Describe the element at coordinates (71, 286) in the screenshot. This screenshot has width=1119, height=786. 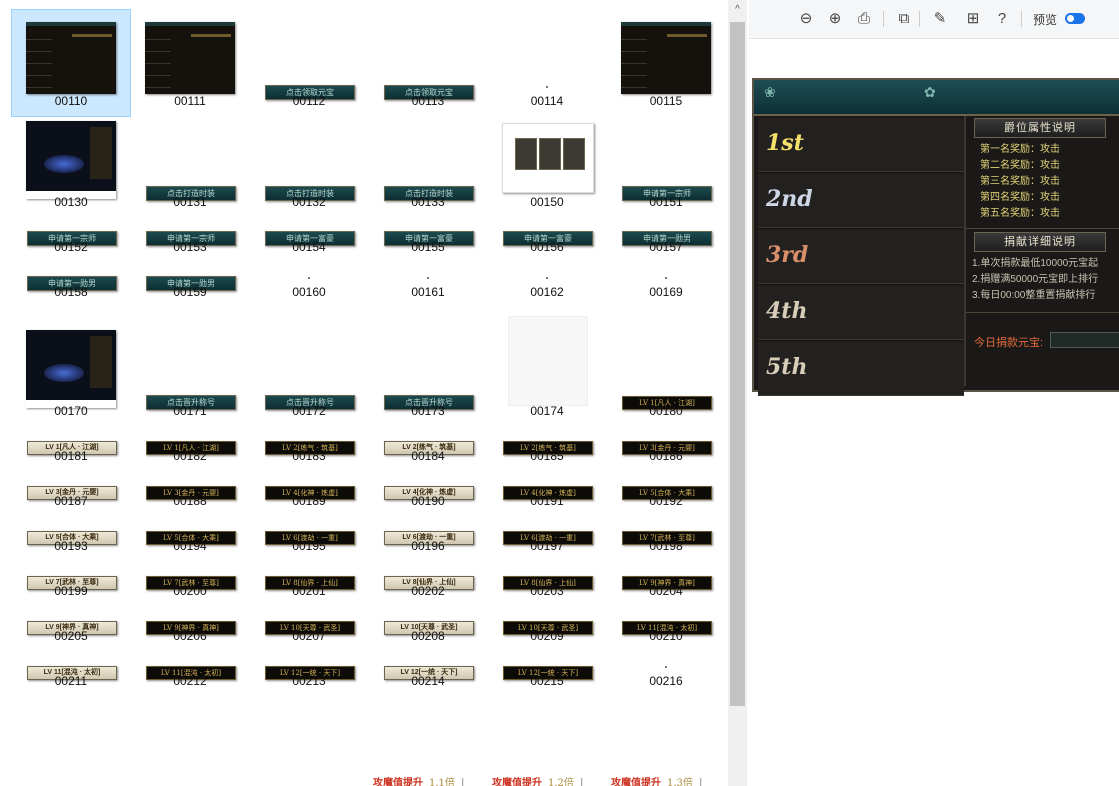
I see `file-tile: 申请第一勋男 00158` at that location.